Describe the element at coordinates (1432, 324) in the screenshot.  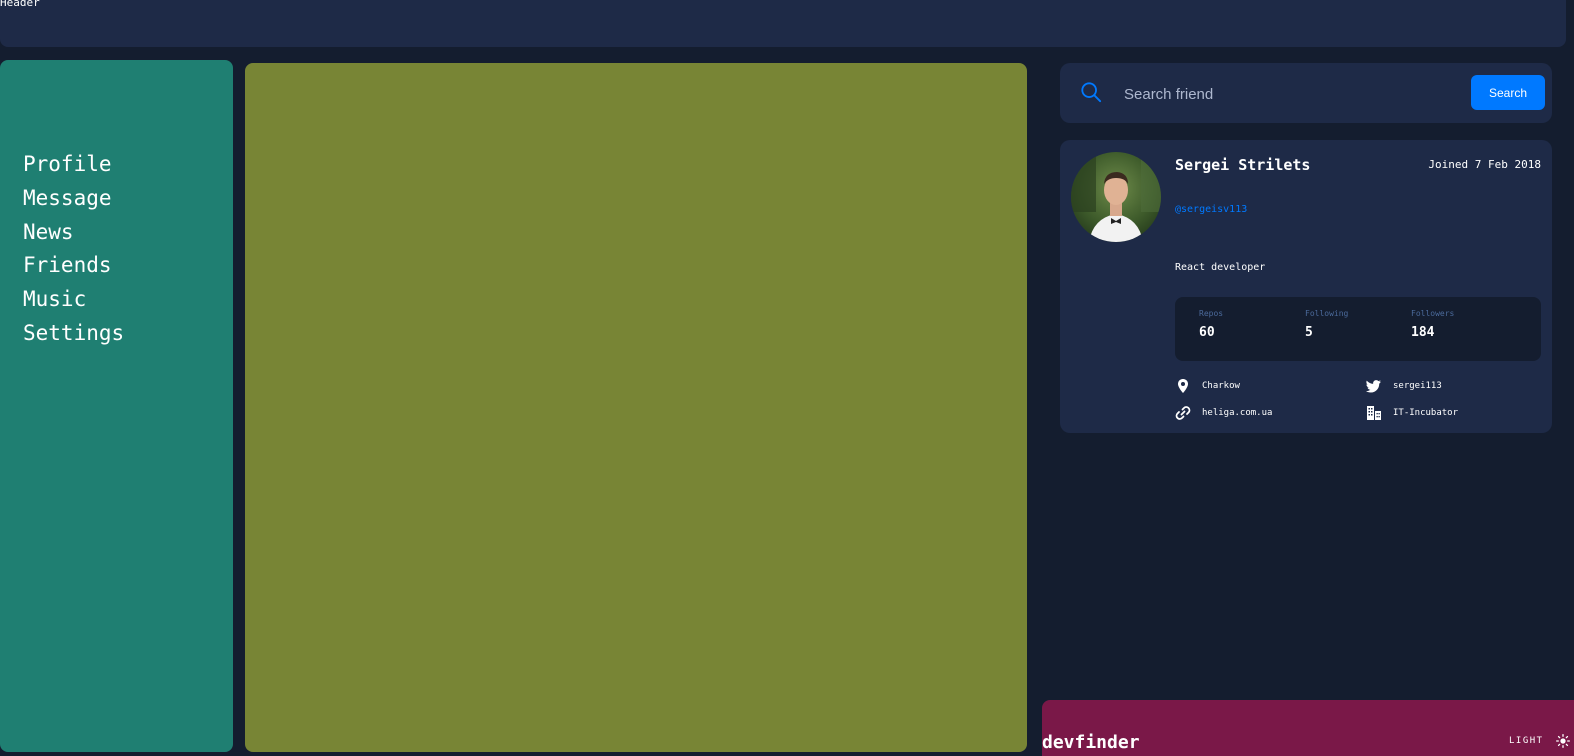
I see `stat-followers: Followers 184` at that location.